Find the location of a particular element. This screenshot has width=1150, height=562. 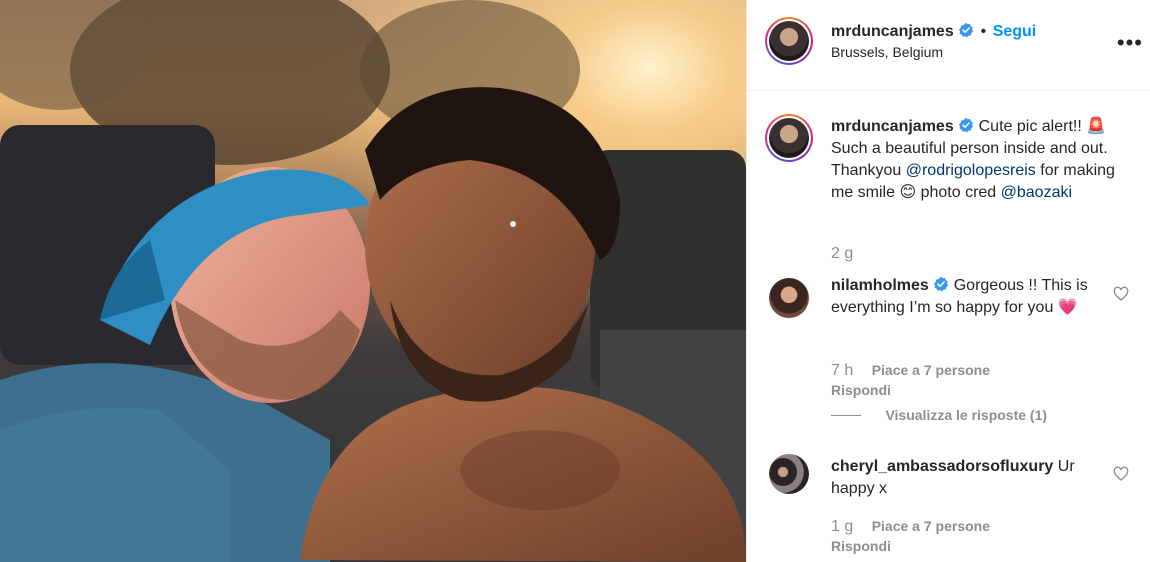

view-replies-button: Visualizza le risposte (1) is located at coordinates (966, 415).